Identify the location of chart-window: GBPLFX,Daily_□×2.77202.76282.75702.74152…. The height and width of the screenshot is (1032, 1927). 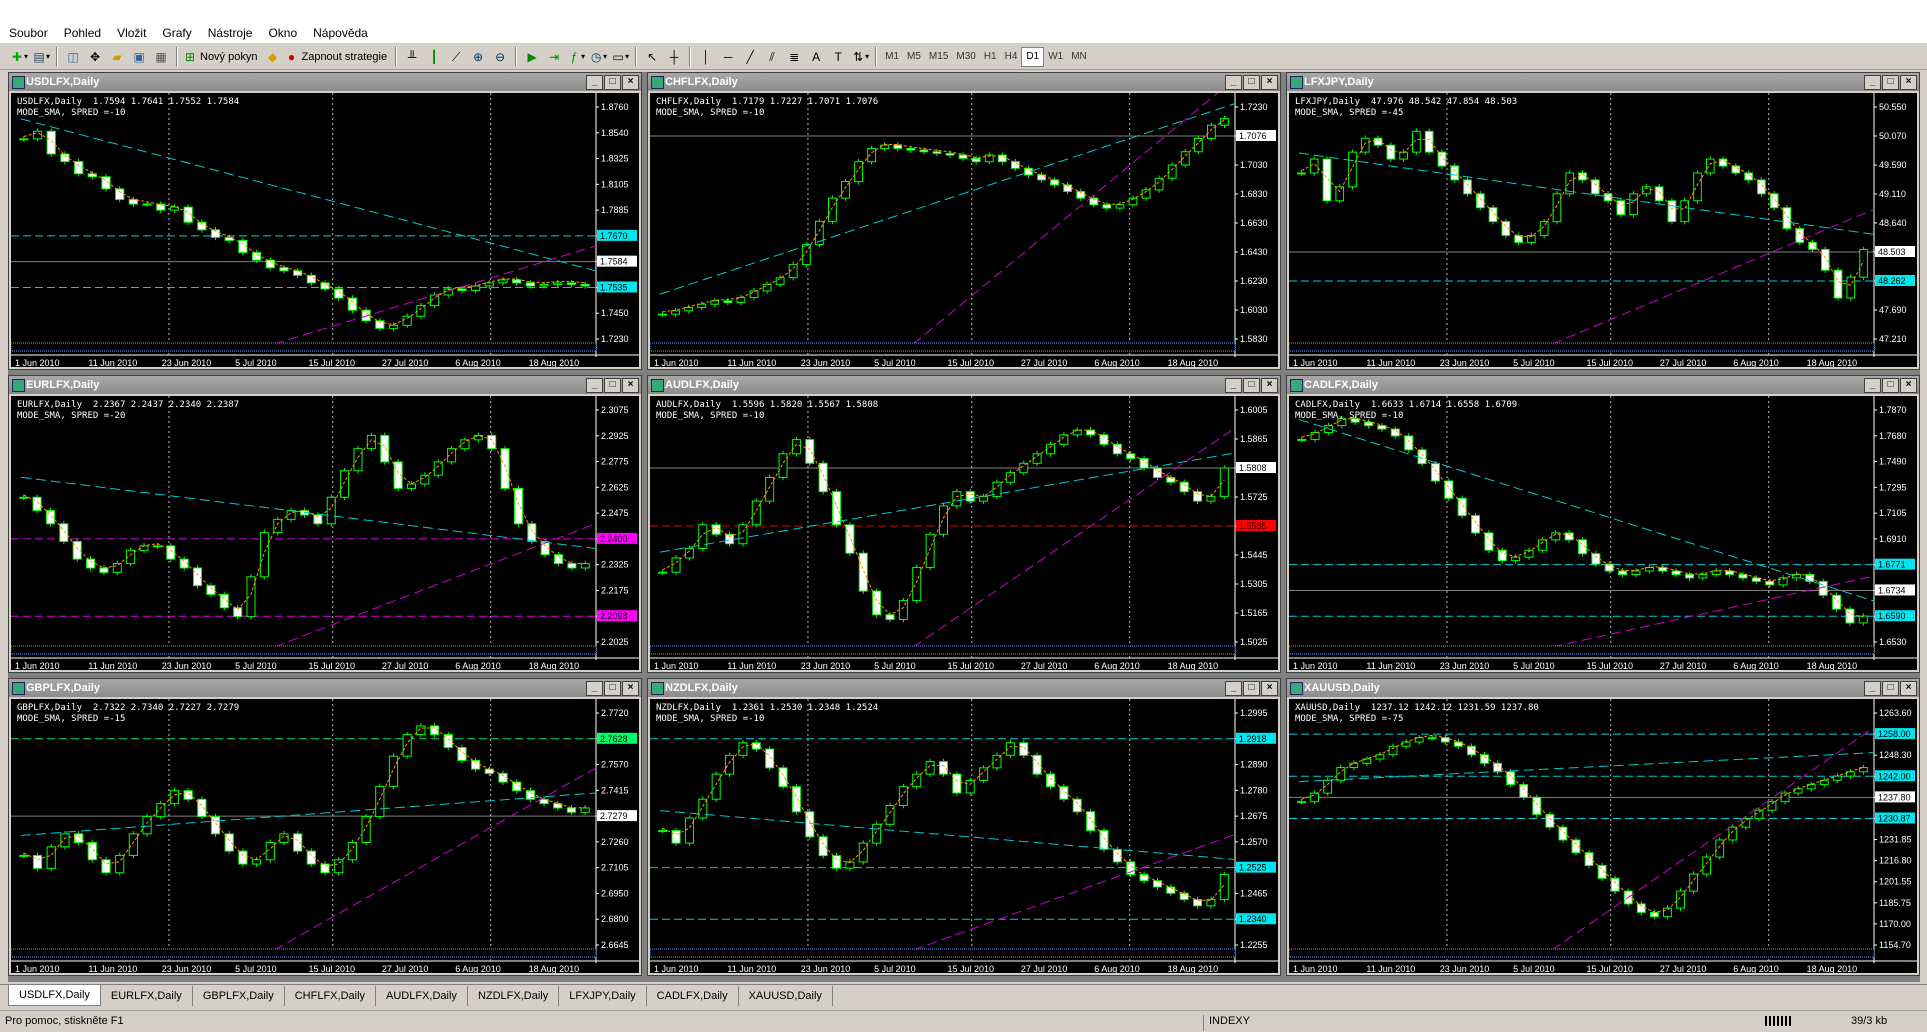
(325, 827).